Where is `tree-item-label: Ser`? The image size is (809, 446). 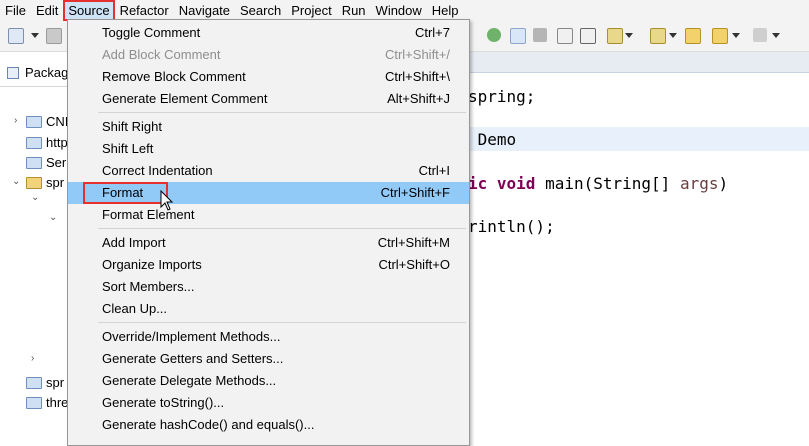 tree-item-label: Ser is located at coordinates (56, 162).